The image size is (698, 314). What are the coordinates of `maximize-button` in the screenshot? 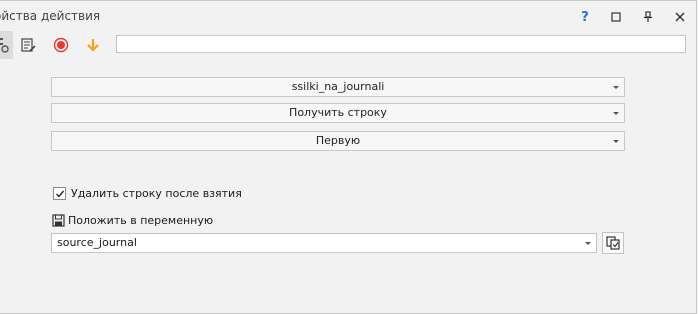 It's located at (616, 17).